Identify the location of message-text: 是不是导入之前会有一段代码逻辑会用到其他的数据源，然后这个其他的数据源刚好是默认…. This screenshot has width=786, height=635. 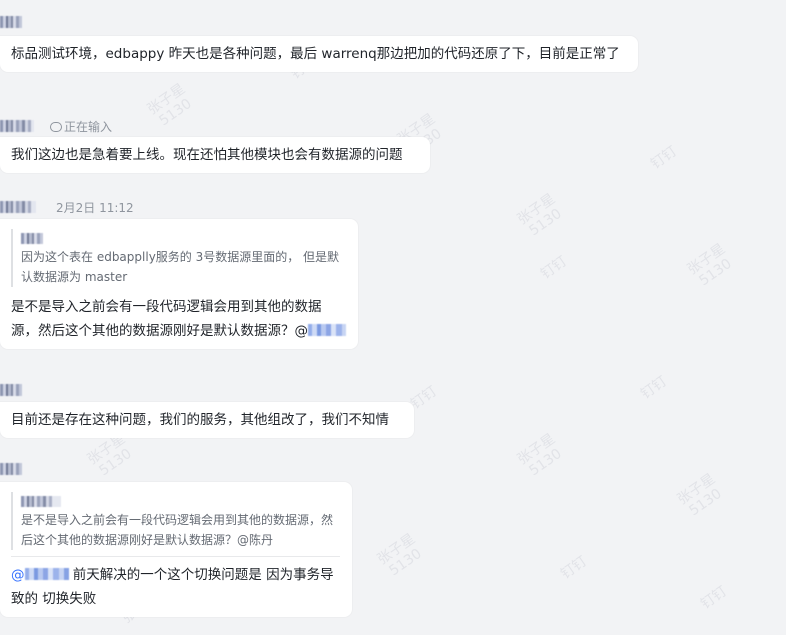
(166, 319).